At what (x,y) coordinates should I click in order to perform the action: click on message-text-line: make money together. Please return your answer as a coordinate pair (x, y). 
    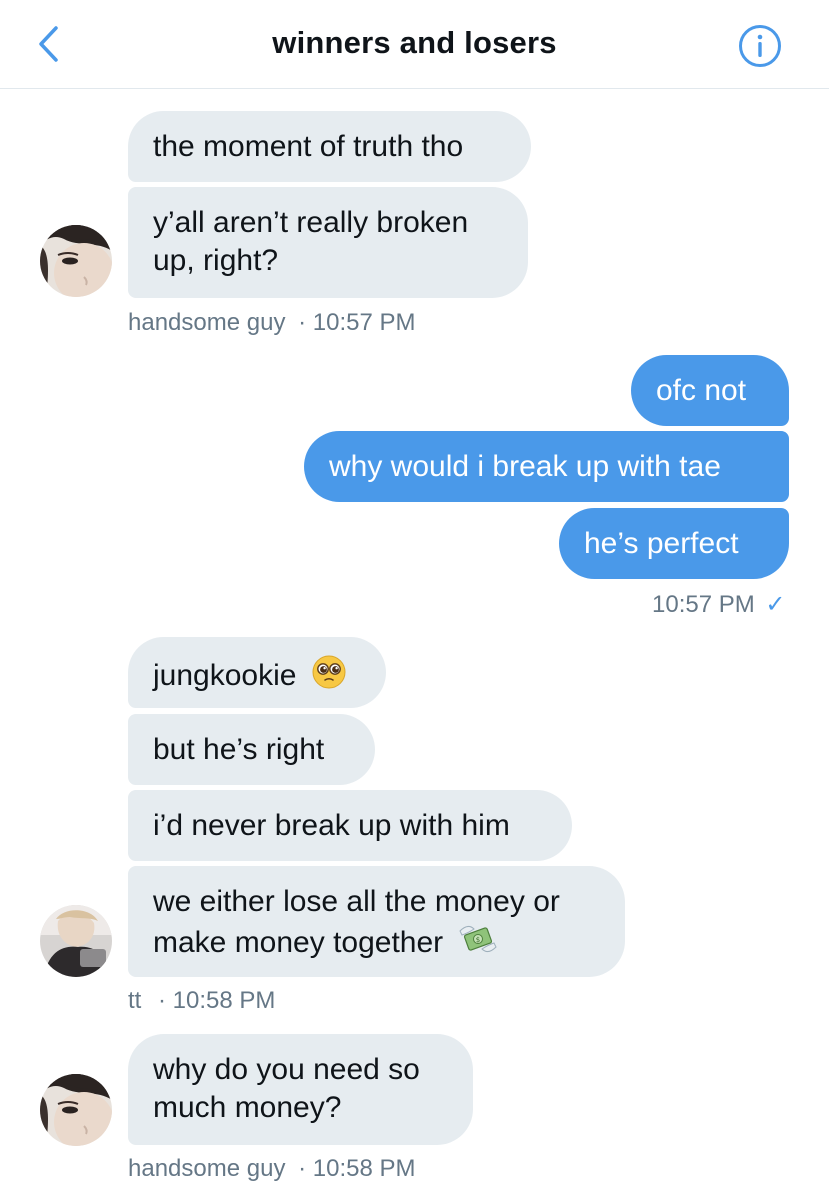
    Looking at the image, I should click on (298, 942).